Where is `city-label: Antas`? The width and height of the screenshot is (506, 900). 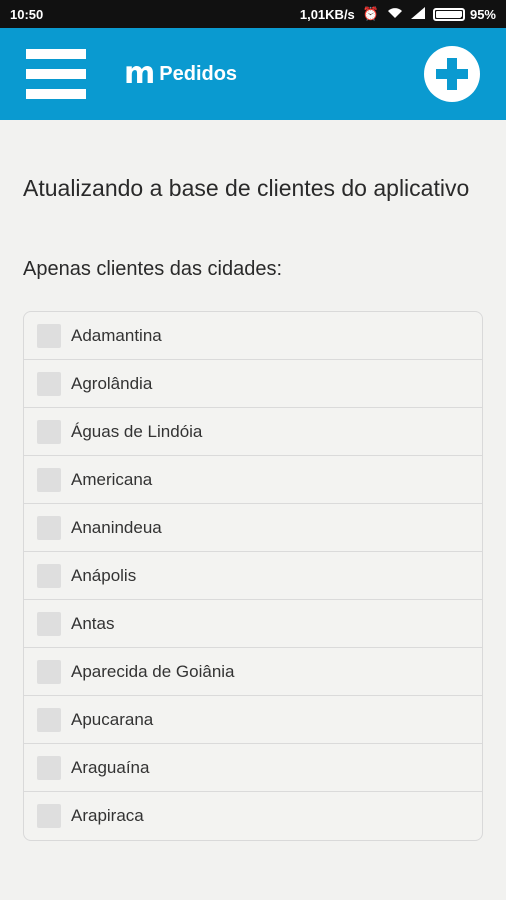
city-label: Antas is located at coordinates (93, 623).